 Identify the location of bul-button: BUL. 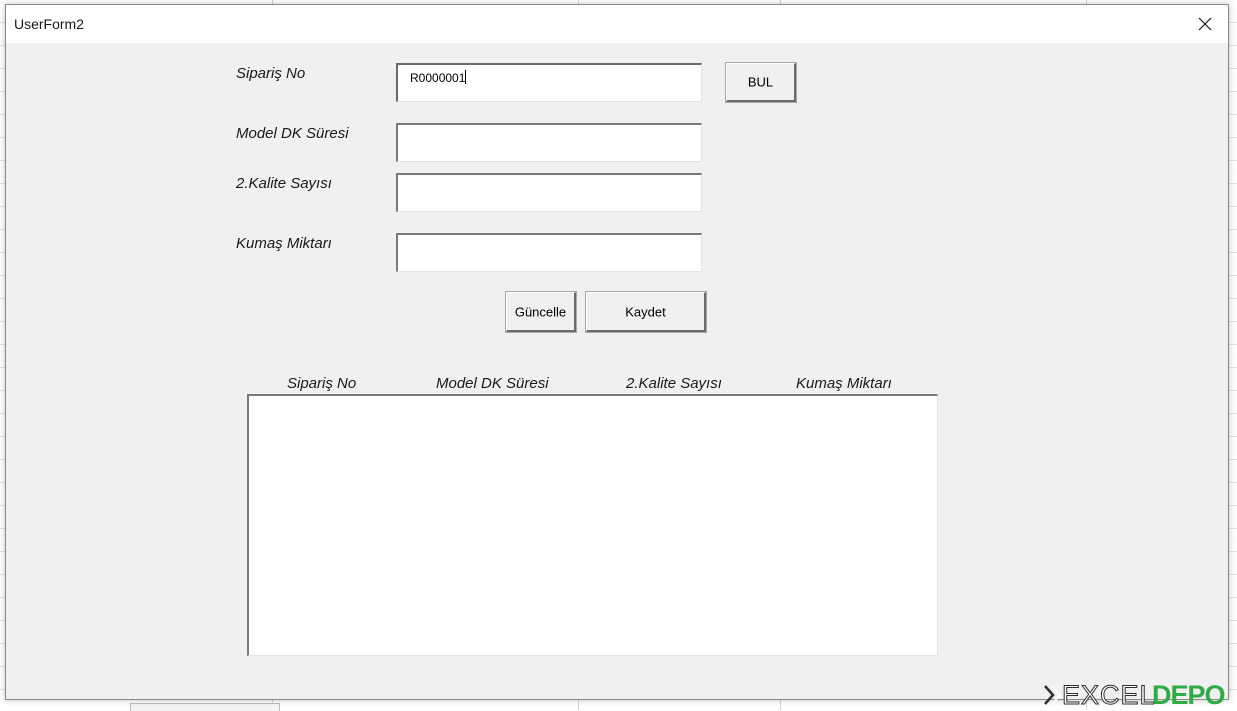
(761, 82).